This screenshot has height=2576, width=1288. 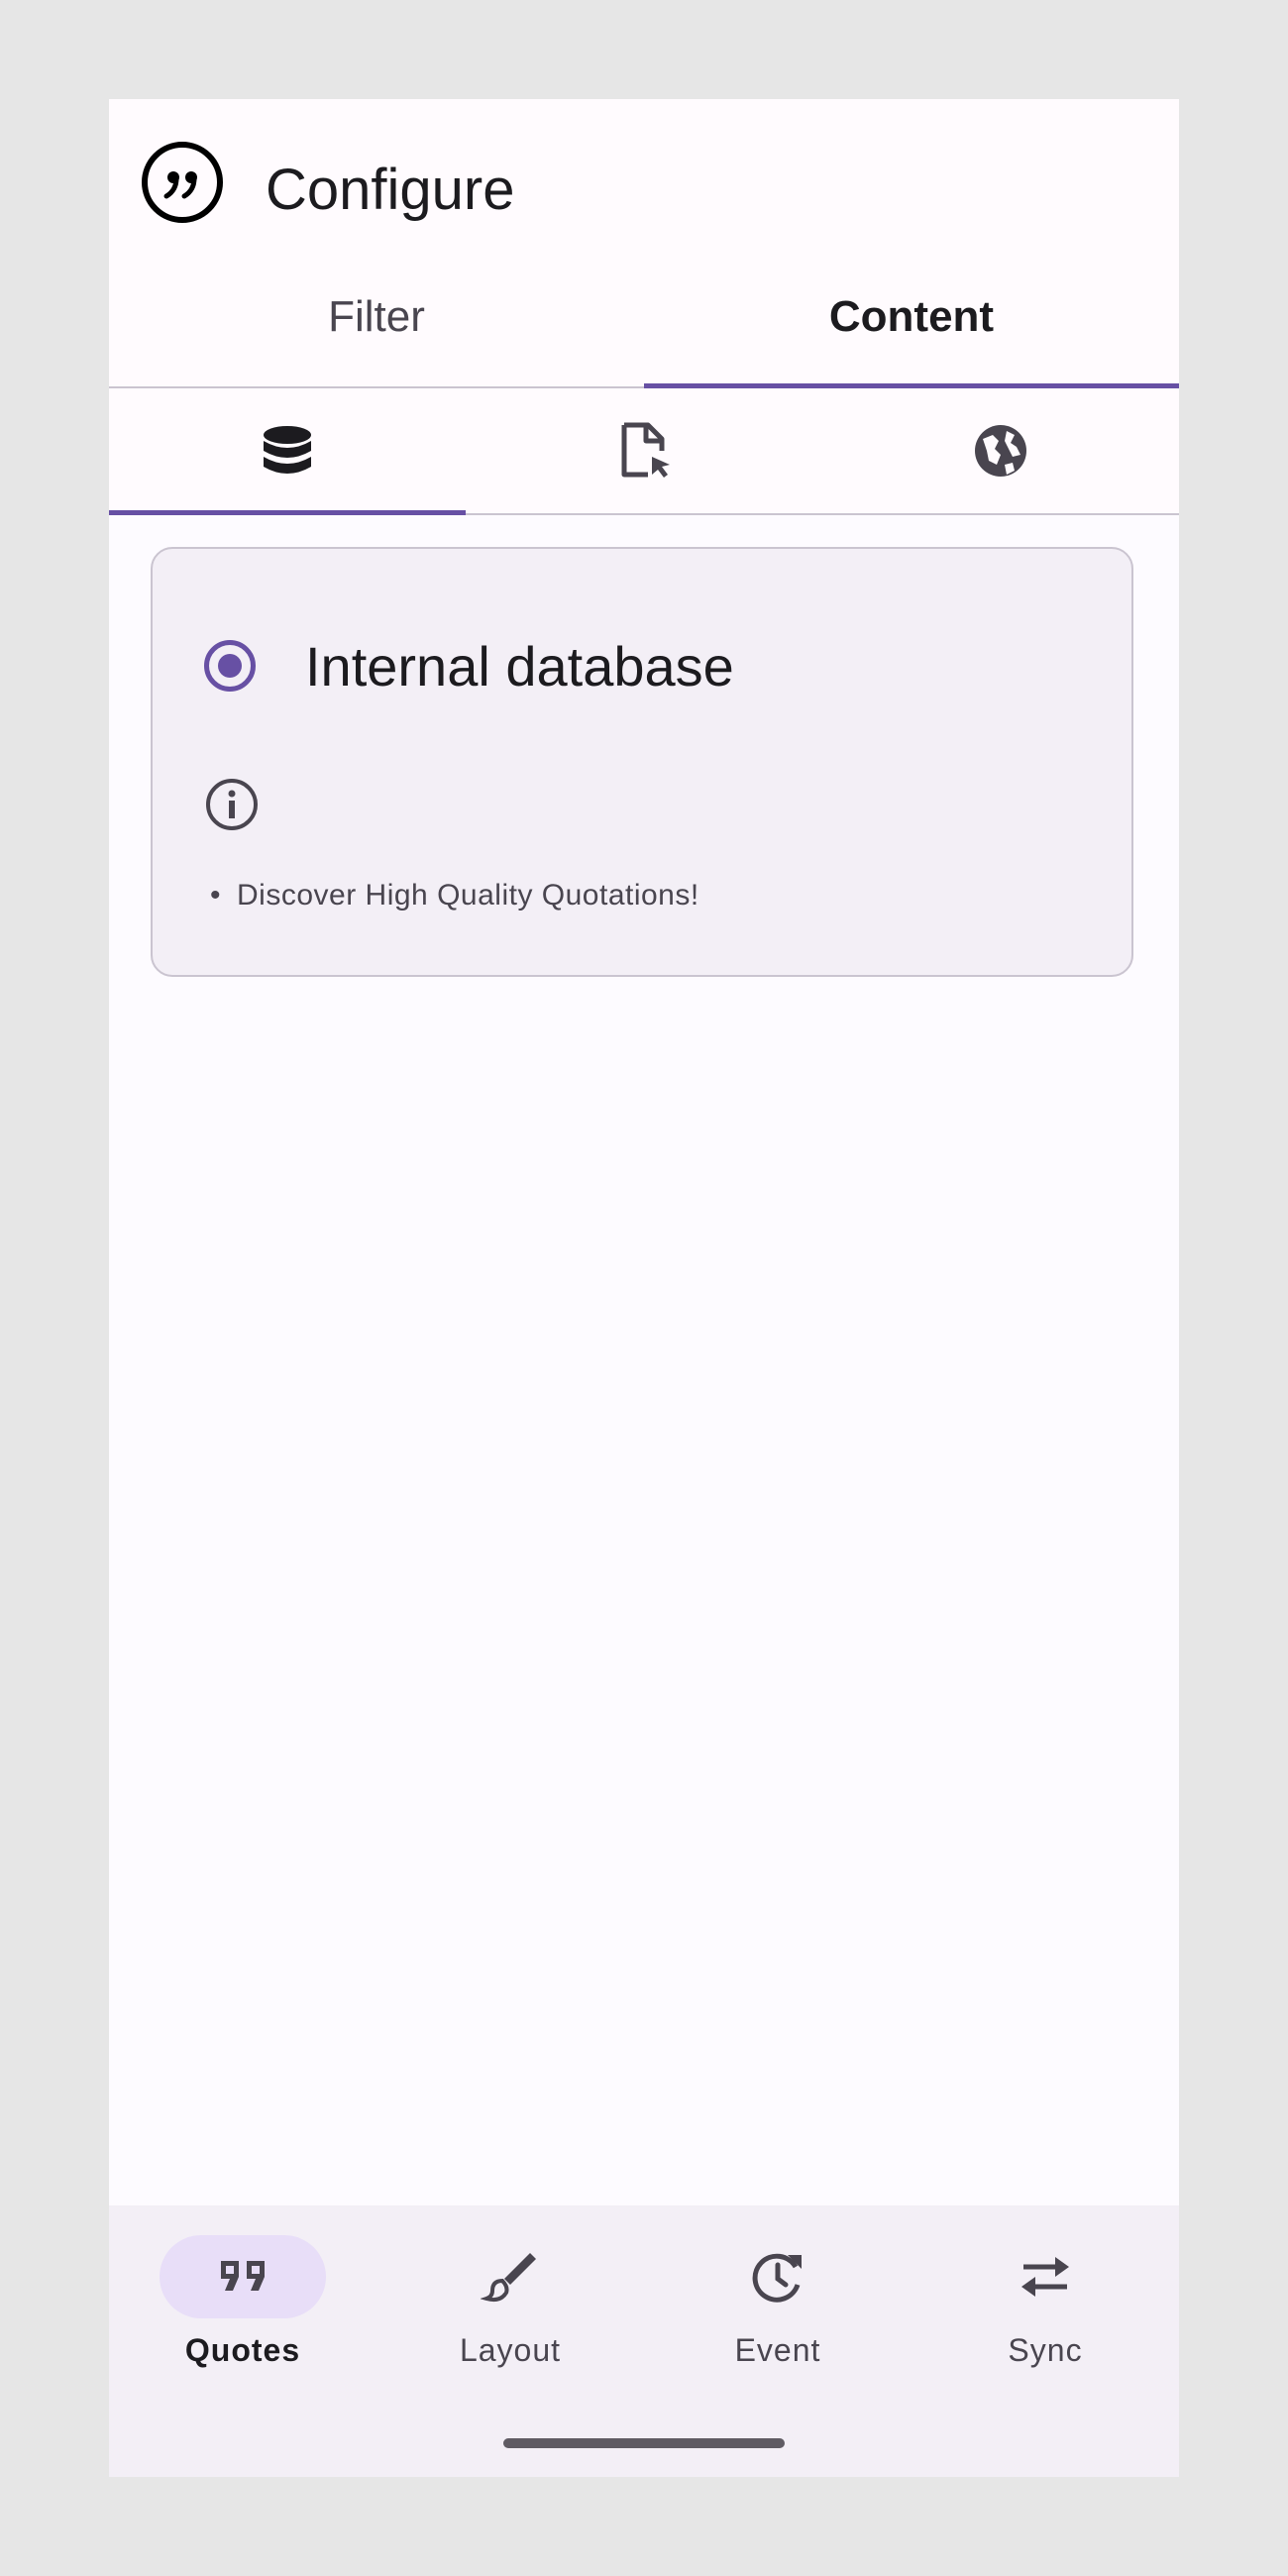 What do you see at coordinates (243, 2276) in the screenshot?
I see `format-quote-icon` at bounding box center [243, 2276].